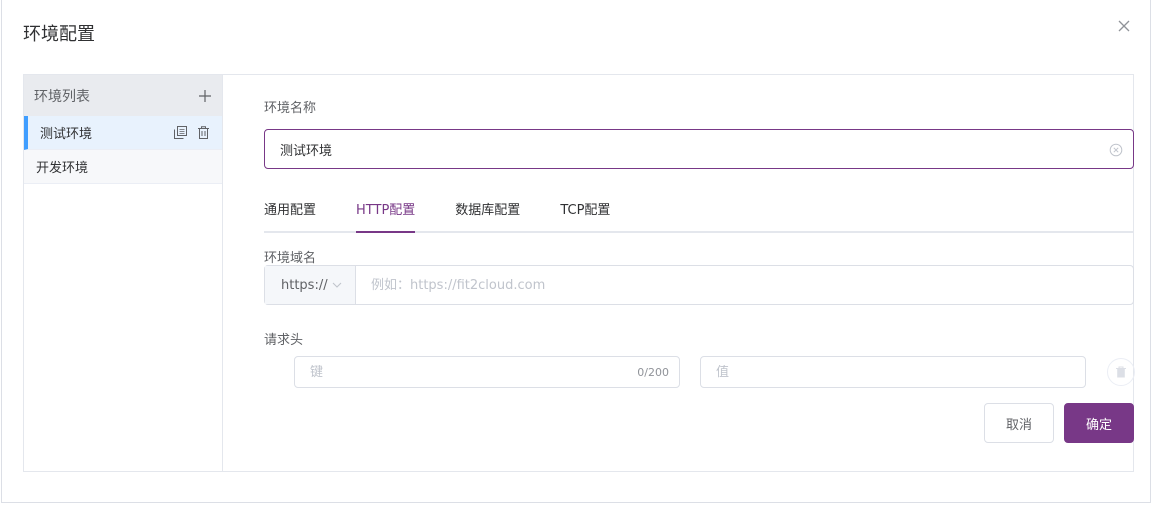 The width and height of the screenshot is (1153, 505). Describe the element at coordinates (123, 167) in the screenshot. I see `environment-item-dev: 开发环境` at that location.